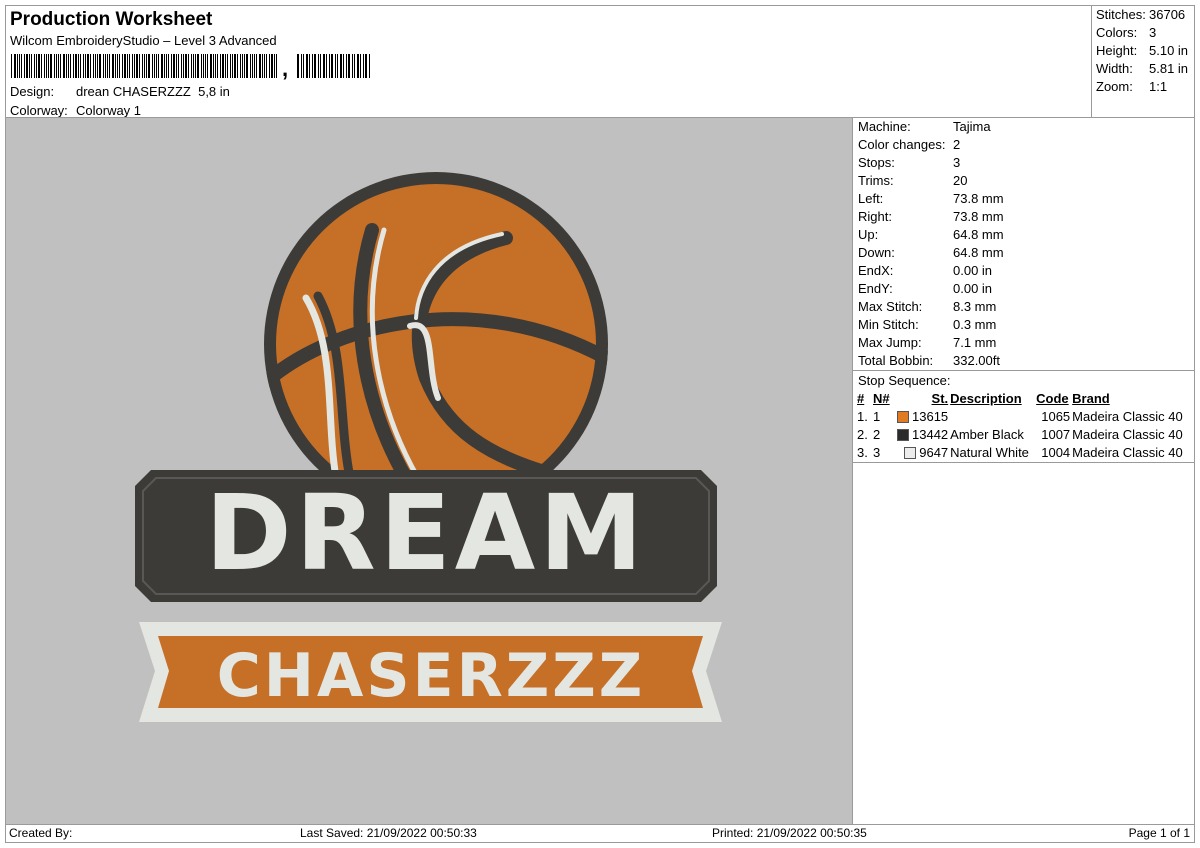 The image size is (1200, 848). Describe the element at coordinates (41, 833) in the screenshot. I see `created-by: Created By:` at that location.